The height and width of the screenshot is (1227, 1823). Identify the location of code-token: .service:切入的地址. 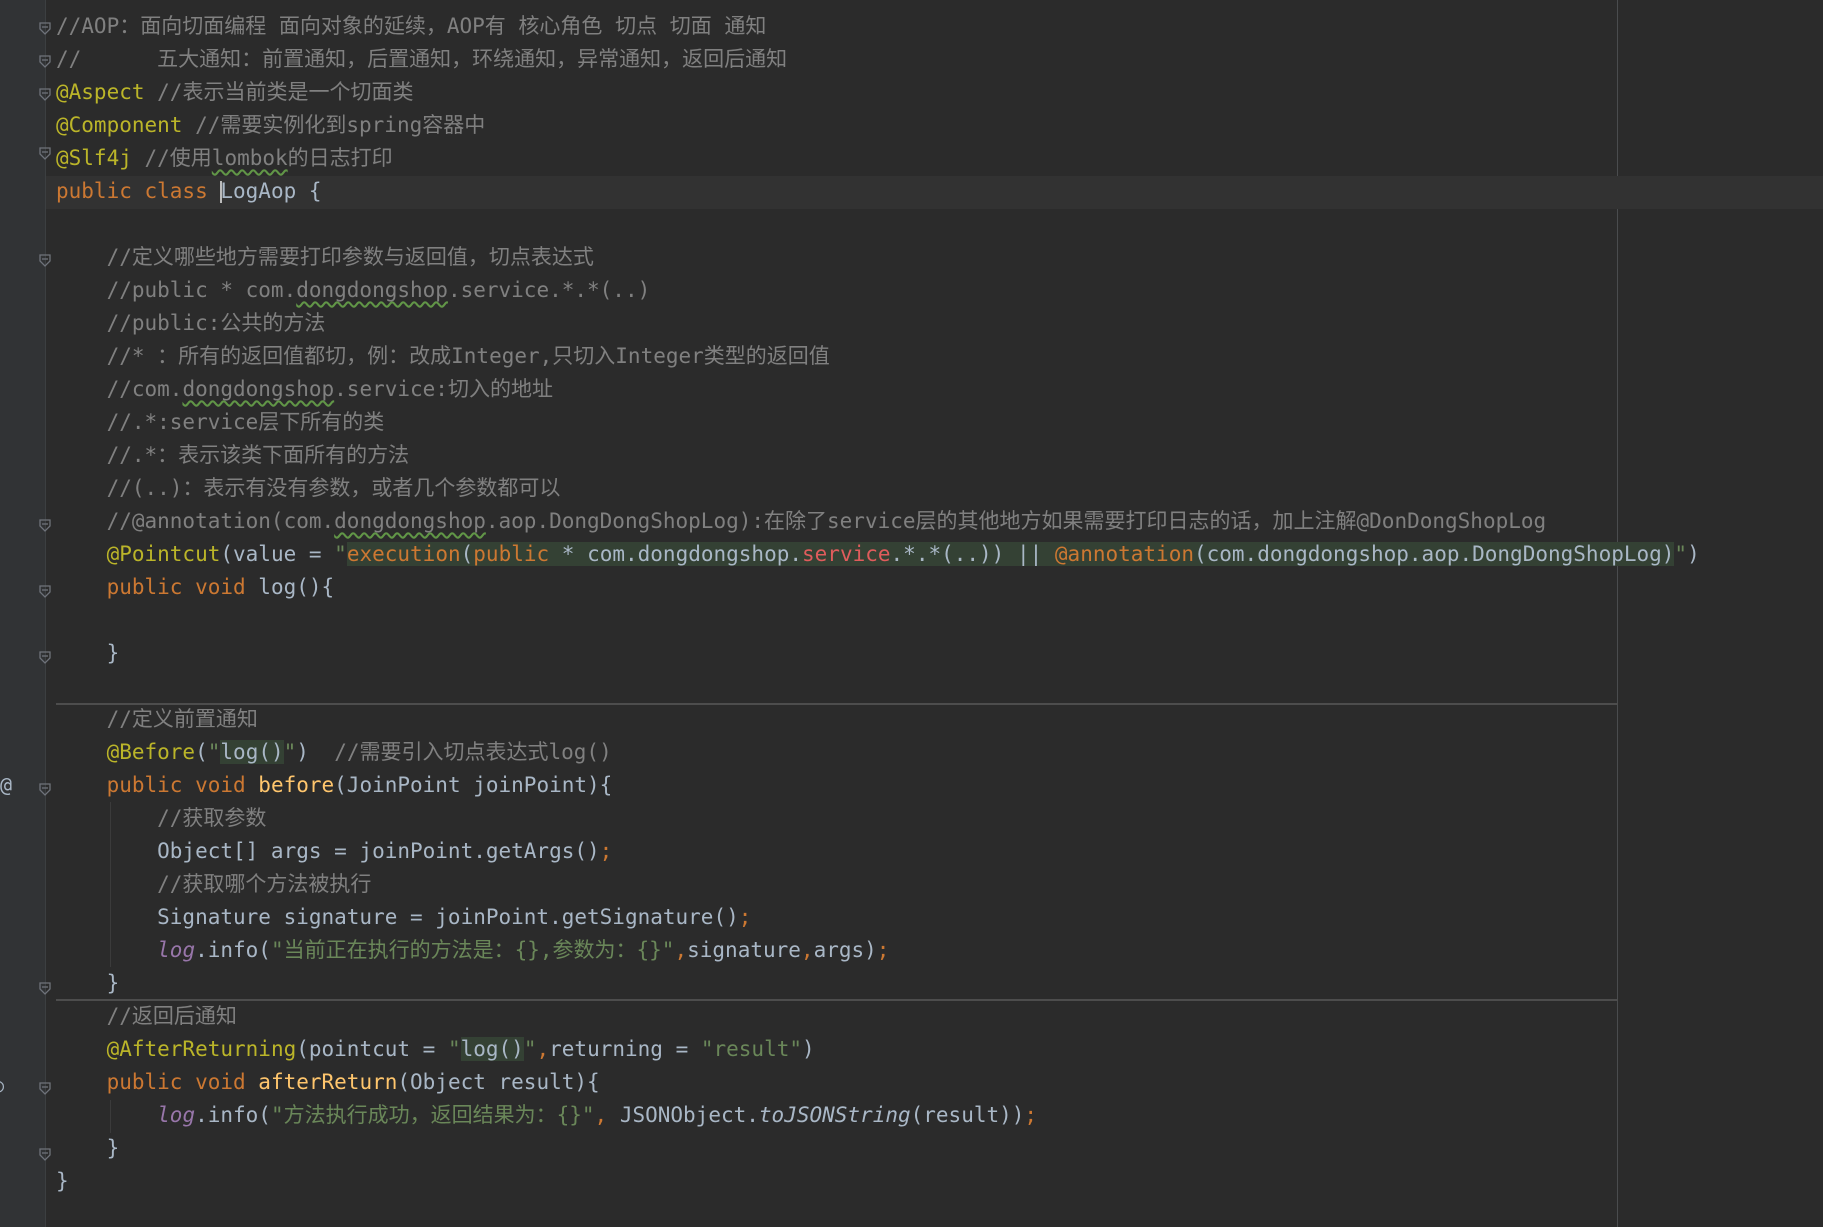
(443, 389).